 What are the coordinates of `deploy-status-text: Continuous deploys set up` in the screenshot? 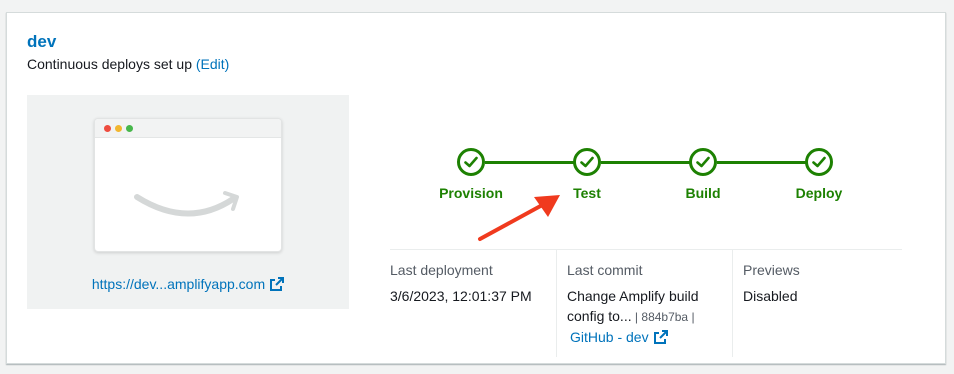 It's located at (109, 64).